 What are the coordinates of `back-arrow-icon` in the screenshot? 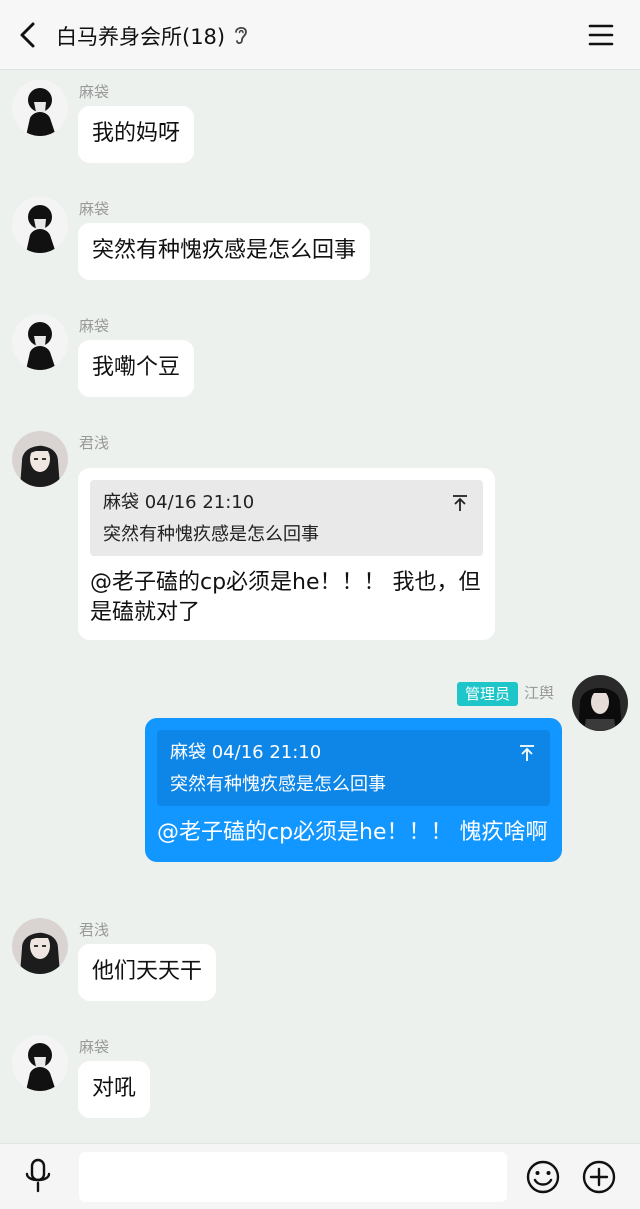 It's located at (28, 35).